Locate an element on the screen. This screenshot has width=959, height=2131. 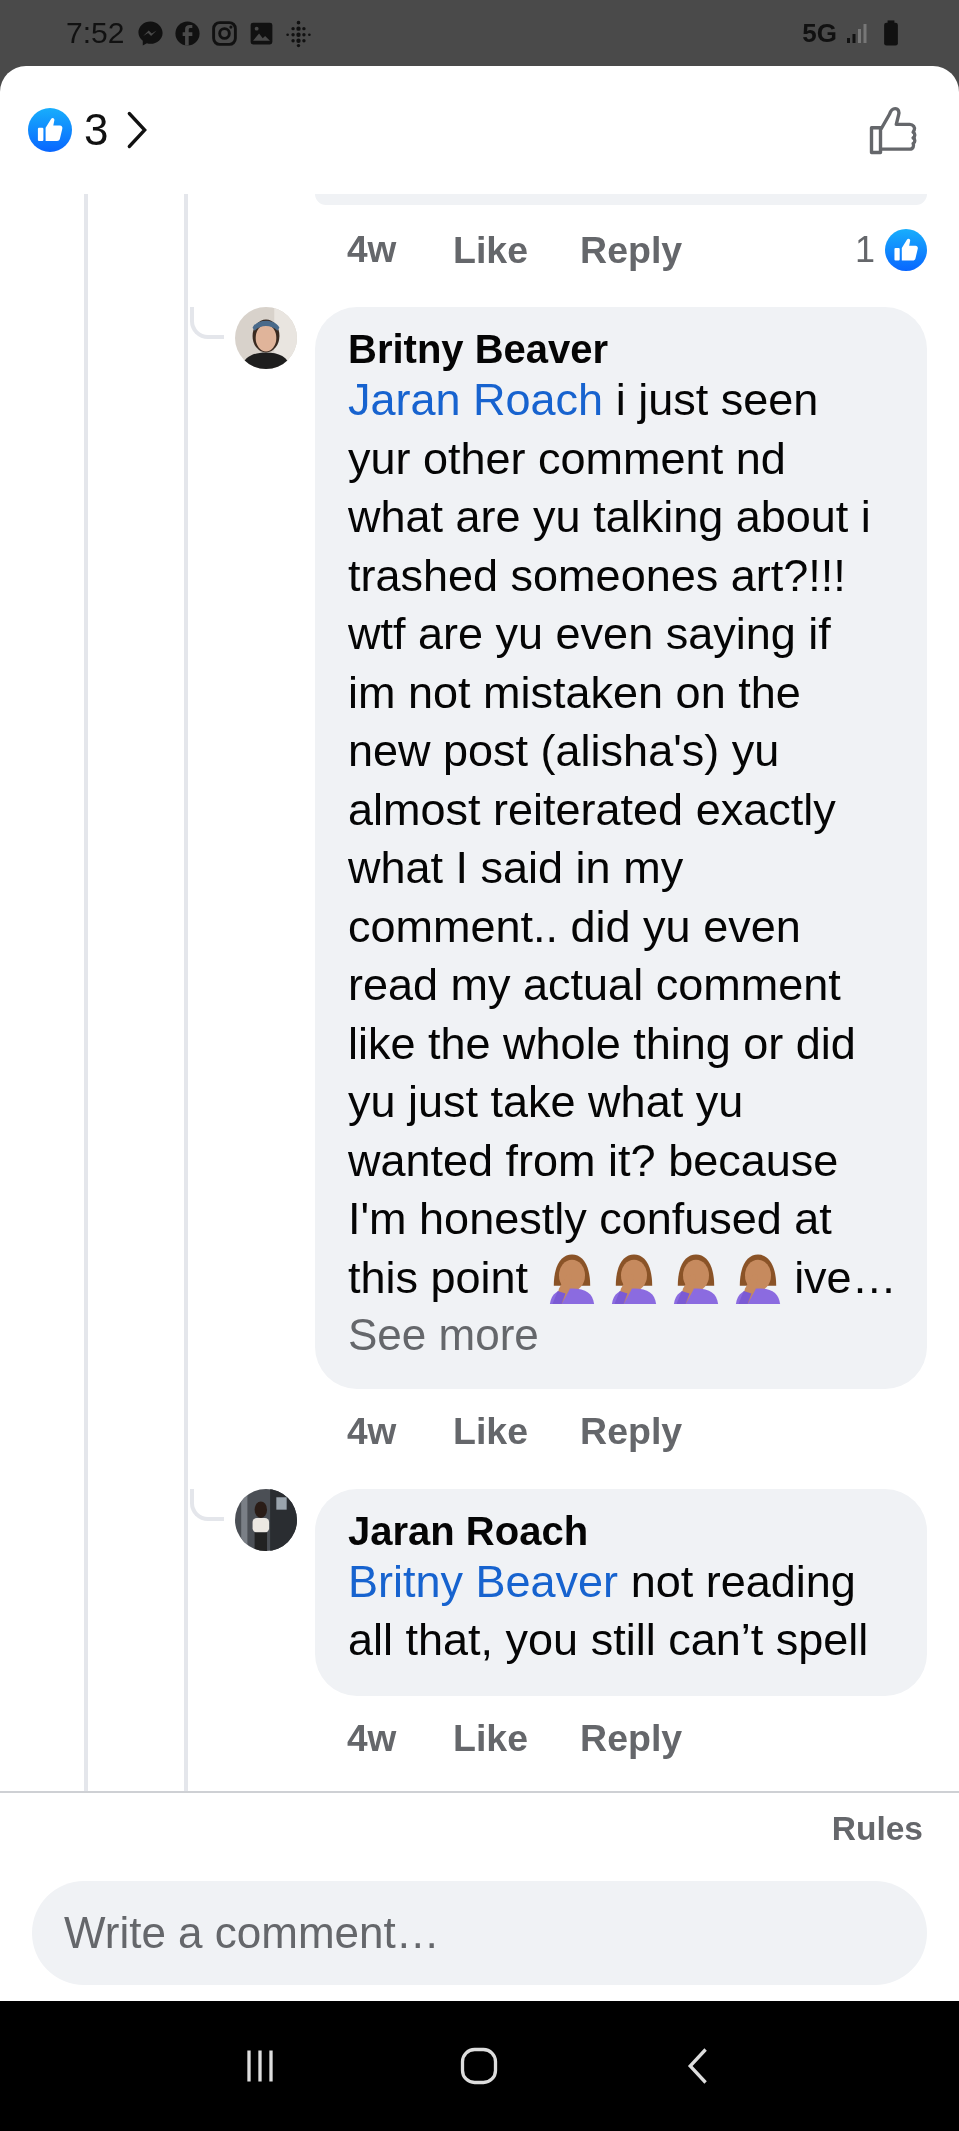
author-name: Britny Beaver is located at coordinates (478, 349).